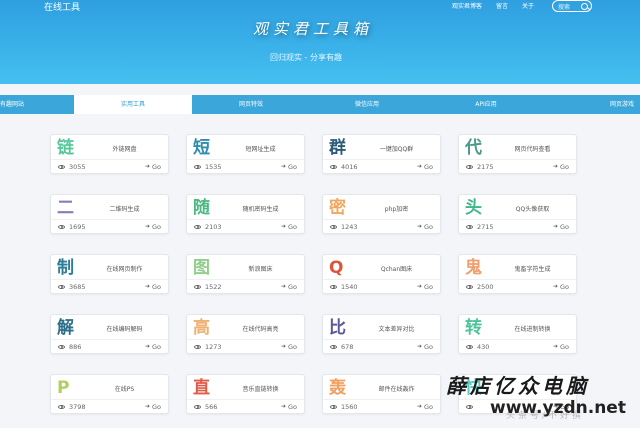 The image size is (640, 428). Describe the element at coordinates (37, 104) in the screenshot. I see `tab-fun-sites: 有趣网站` at that location.